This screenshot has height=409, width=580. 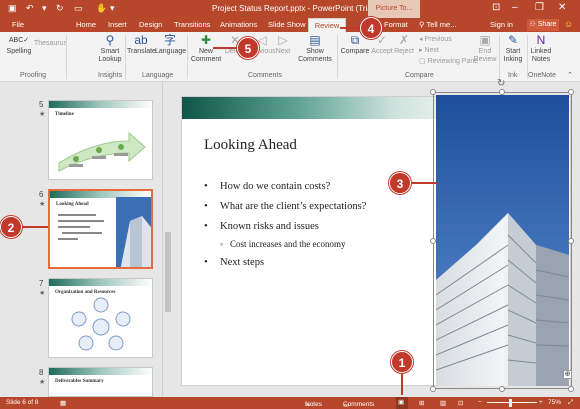 I want to click on bullet-item: • How do we contain costs?, so click(x=267, y=186).